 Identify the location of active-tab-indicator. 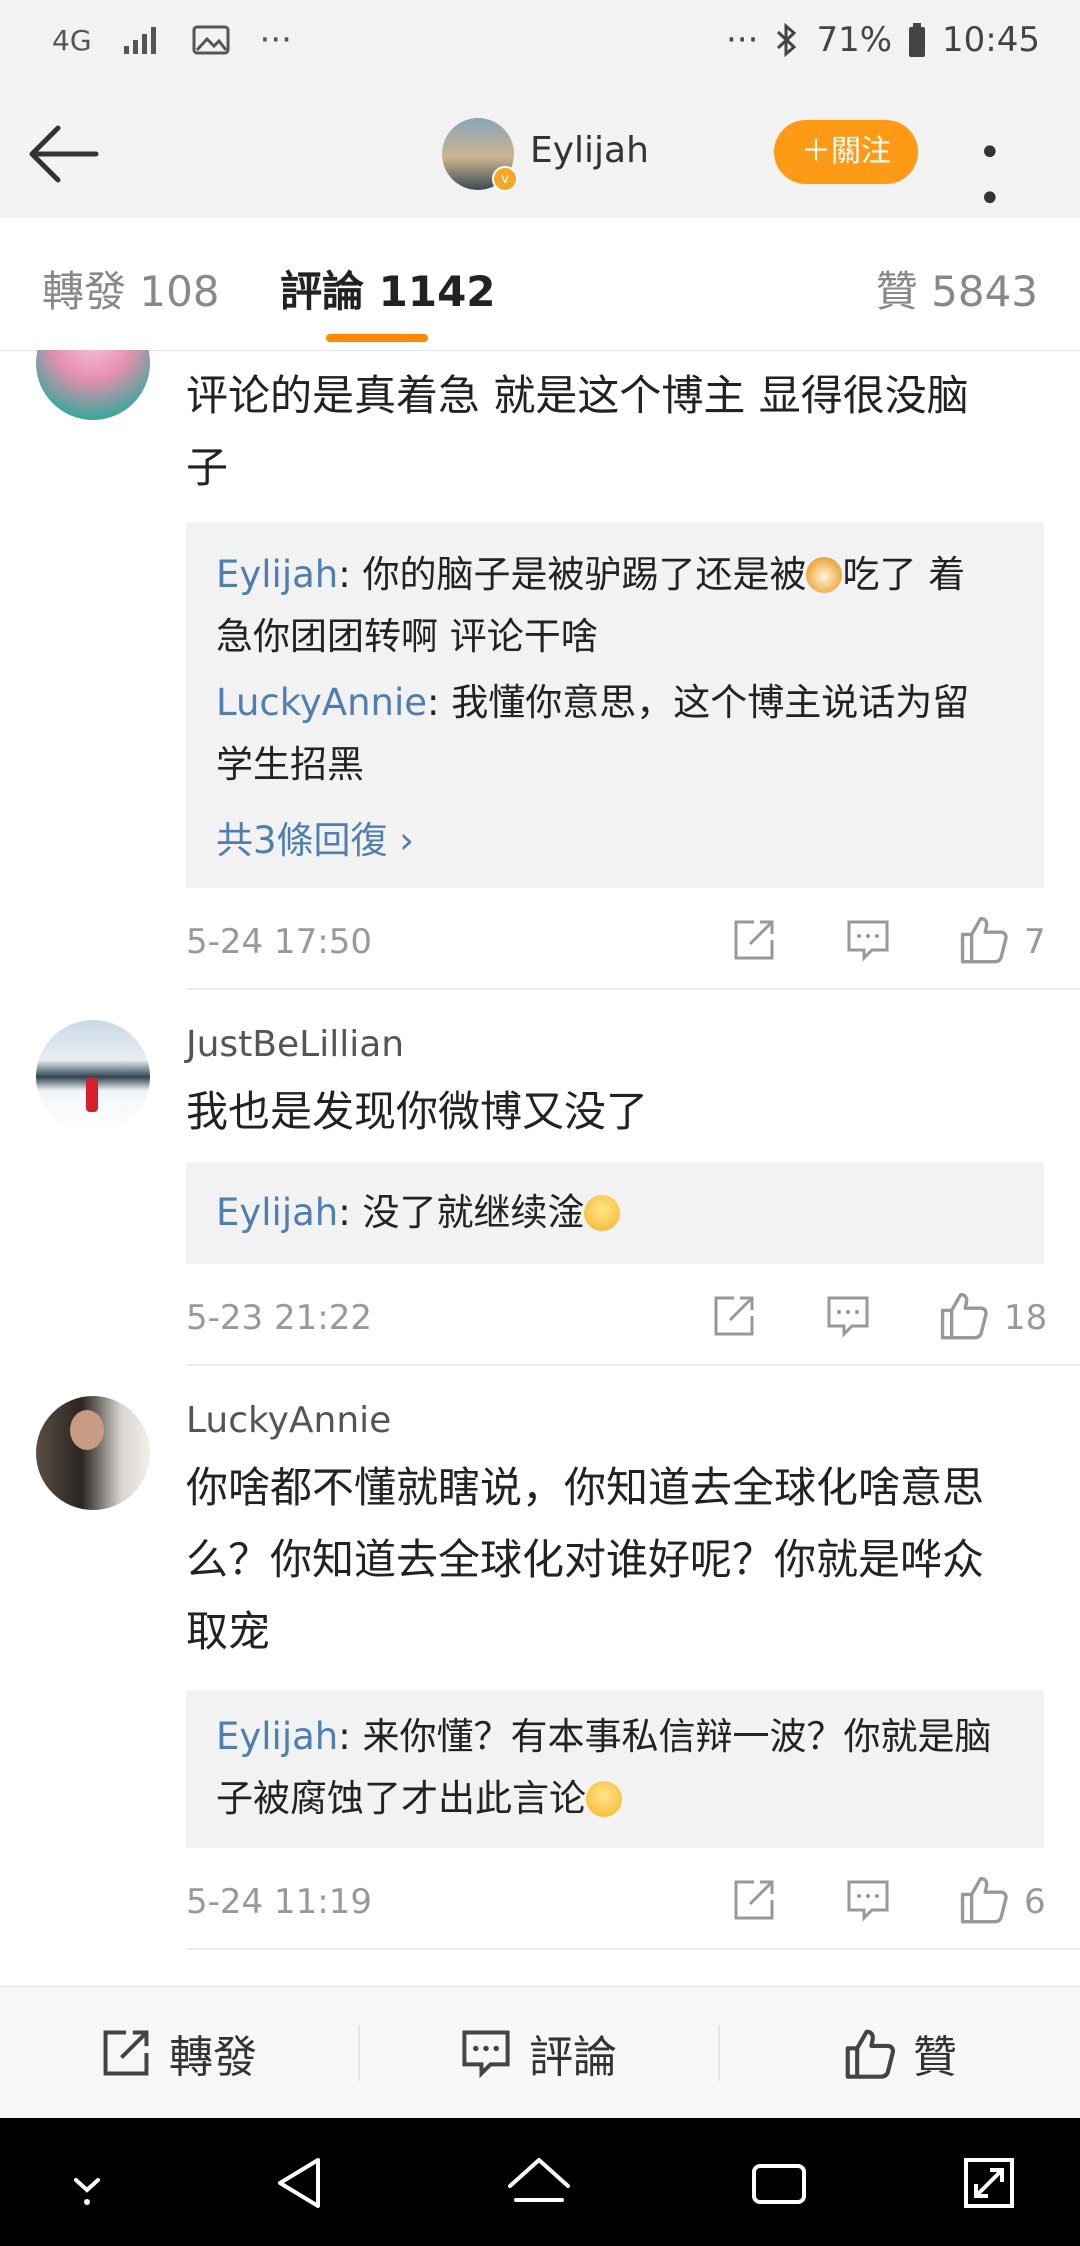
(377, 338).